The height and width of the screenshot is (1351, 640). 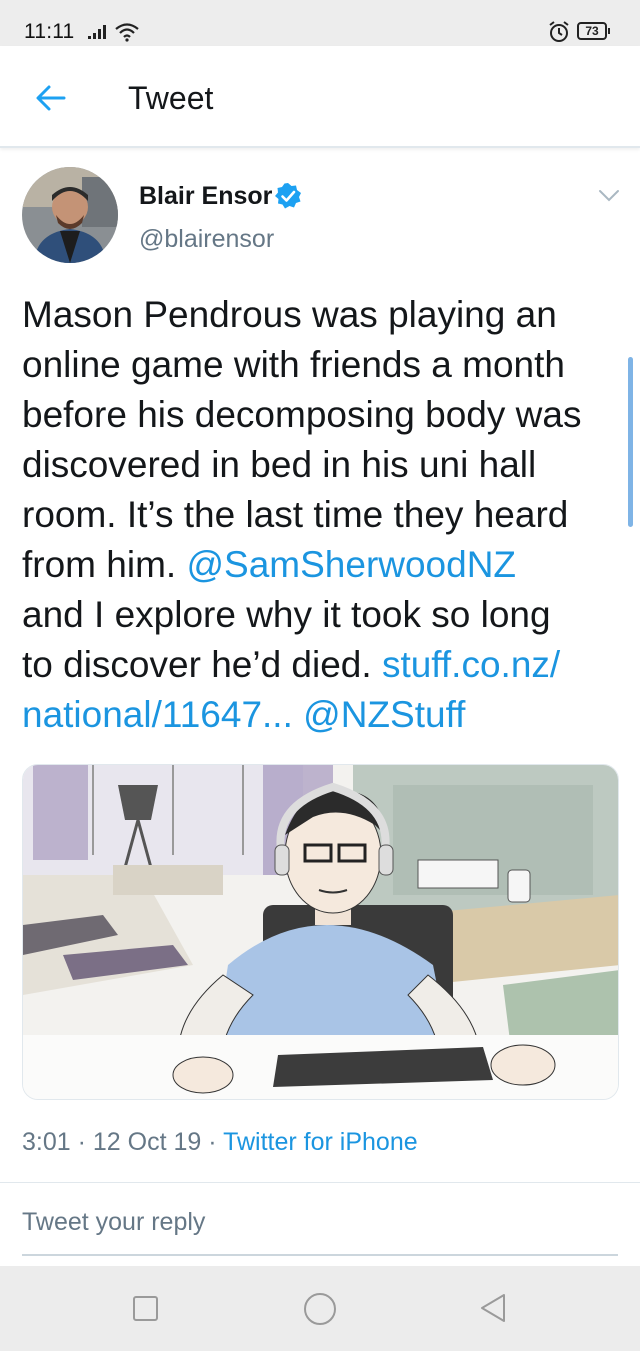 What do you see at coordinates (49, 31) in the screenshot?
I see `status-time: 11:11` at bounding box center [49, 31].